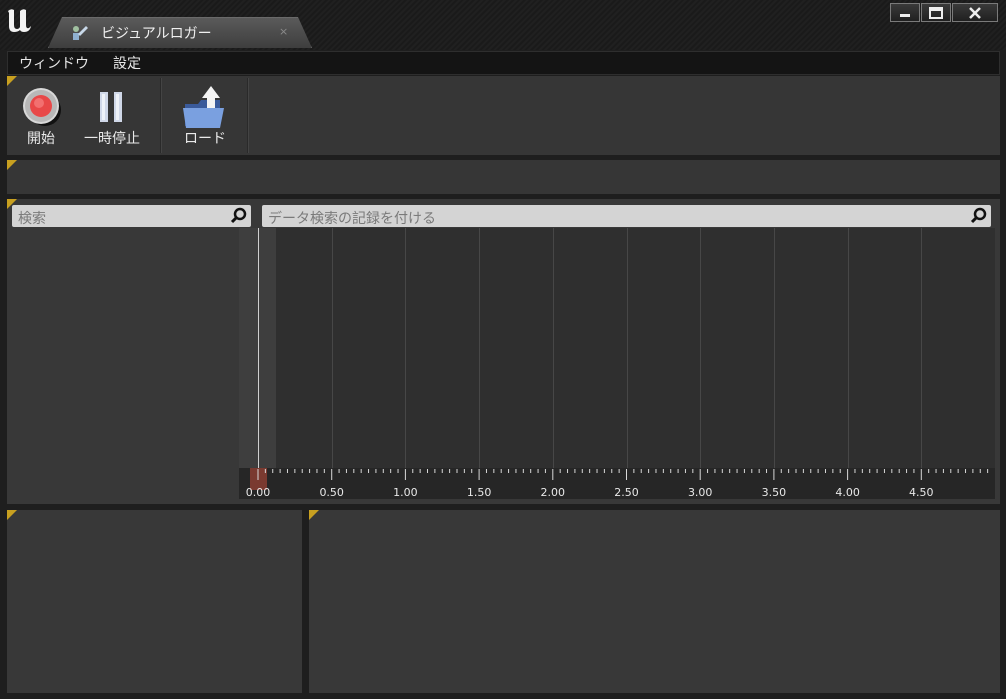 This screenshot has width=1006, height=699. What do you see at coordinates (700, 492) in the screenshot?
I see `tick-label: 3.00` at bounding box center [700, 492].